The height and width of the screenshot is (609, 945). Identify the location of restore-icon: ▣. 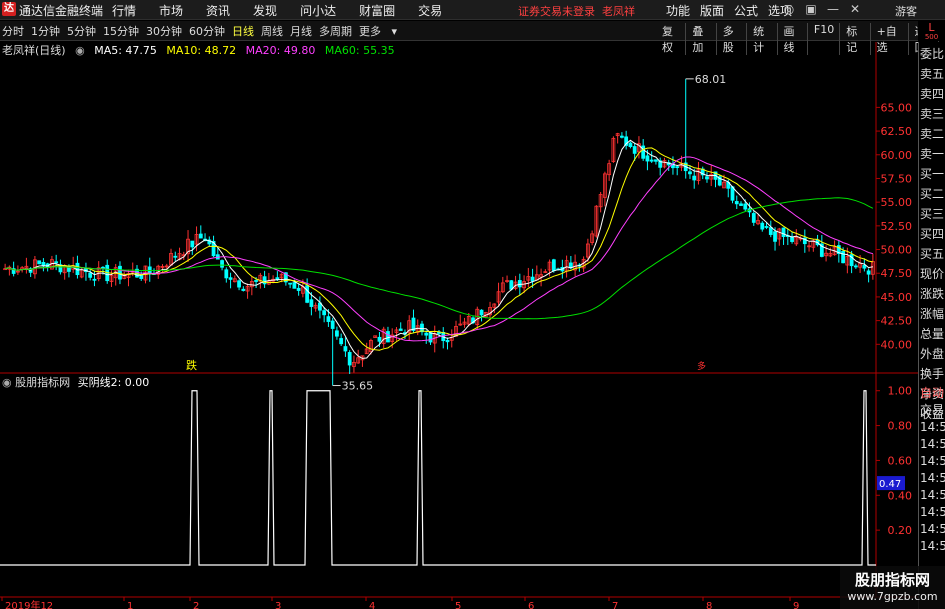
(811, 9).